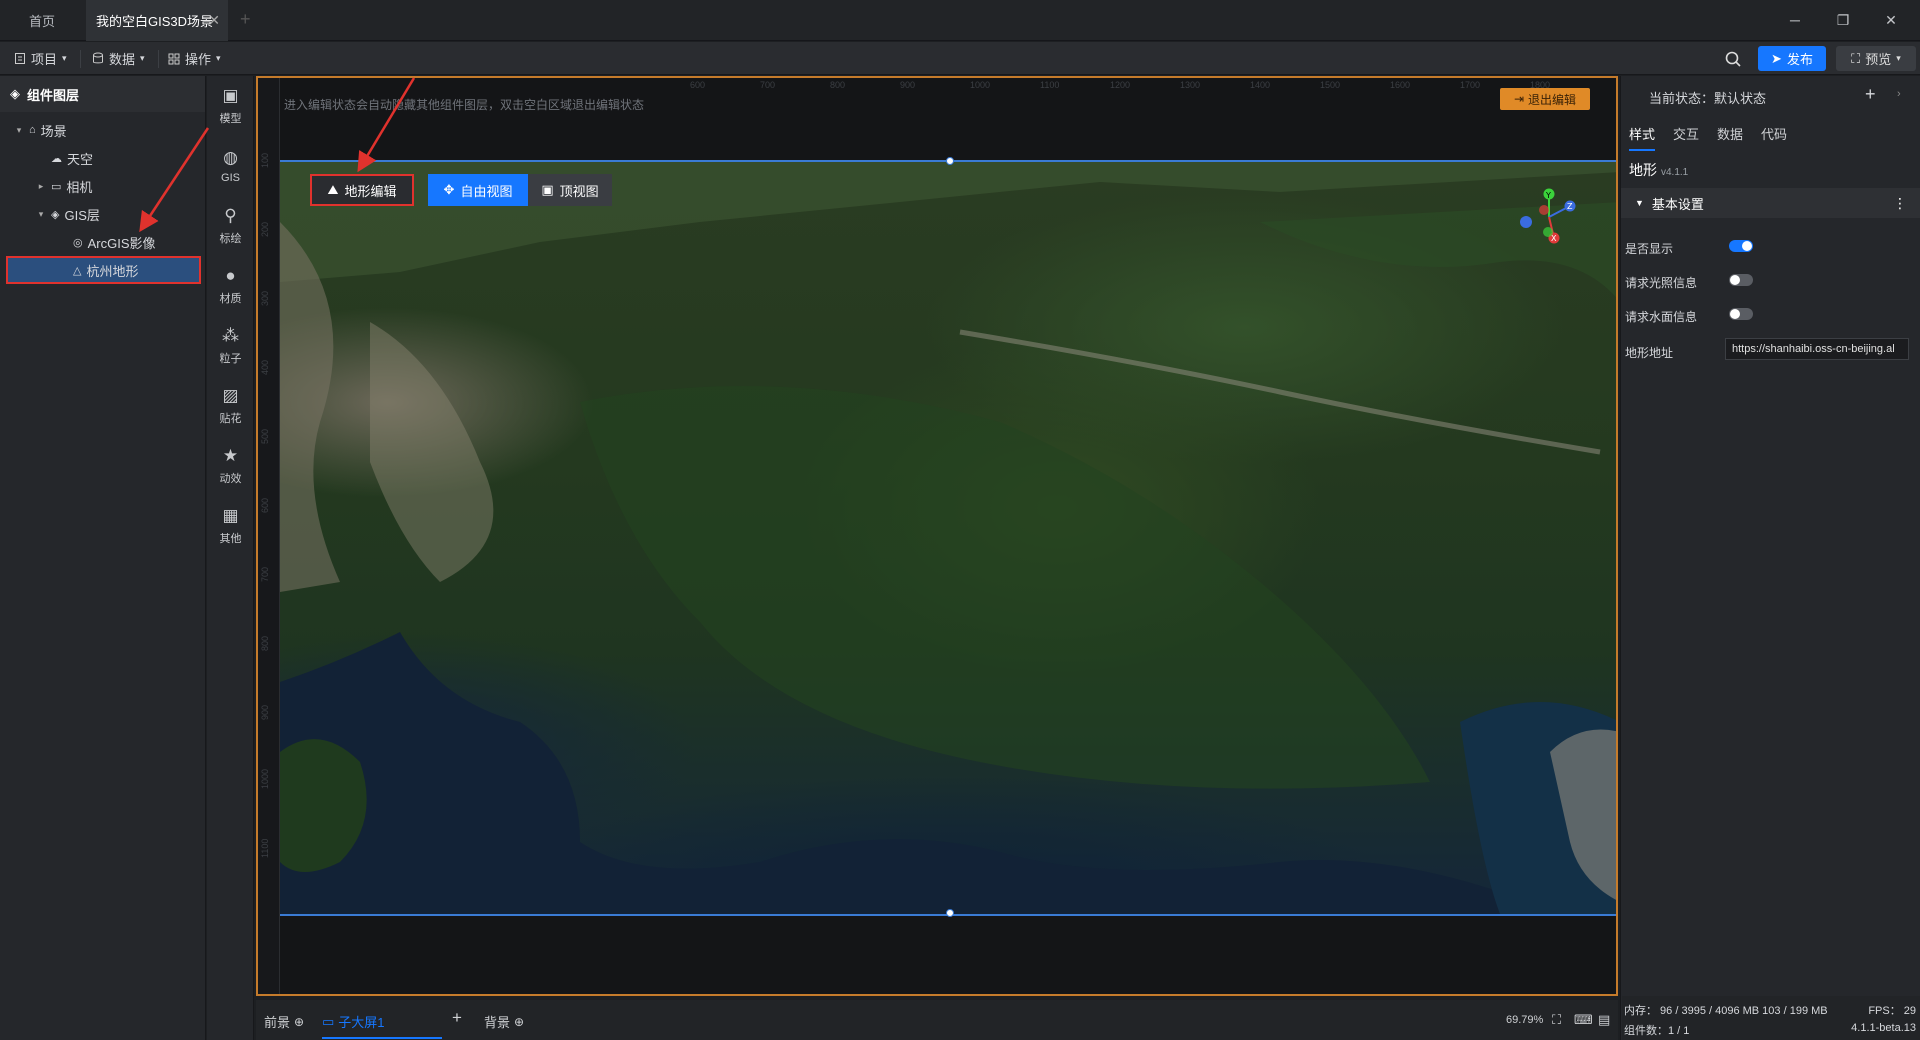 The width and height of the screenshot is (1920, 1040). I want to click on sub-screen-tab: ▭ 子大屏1, so click(382, 1025).